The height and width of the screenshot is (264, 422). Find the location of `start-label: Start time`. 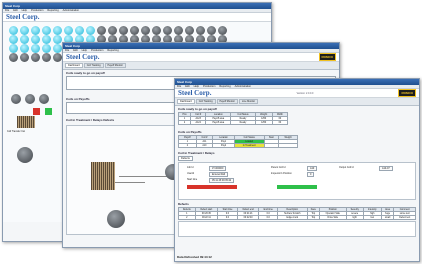

start-label: Start time is located at coordinates (192, 179).